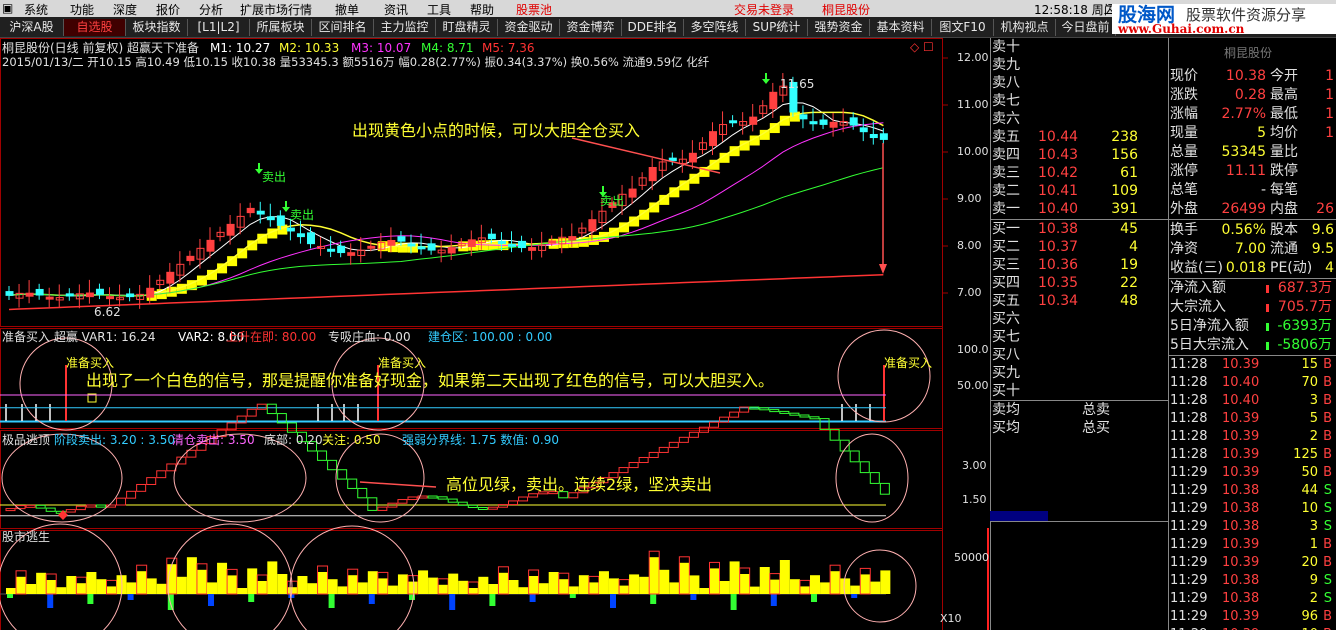 The height and width of the screenshot is (630, 1336). I want to click on buy-level-label: 买三, so click(1006, 265).